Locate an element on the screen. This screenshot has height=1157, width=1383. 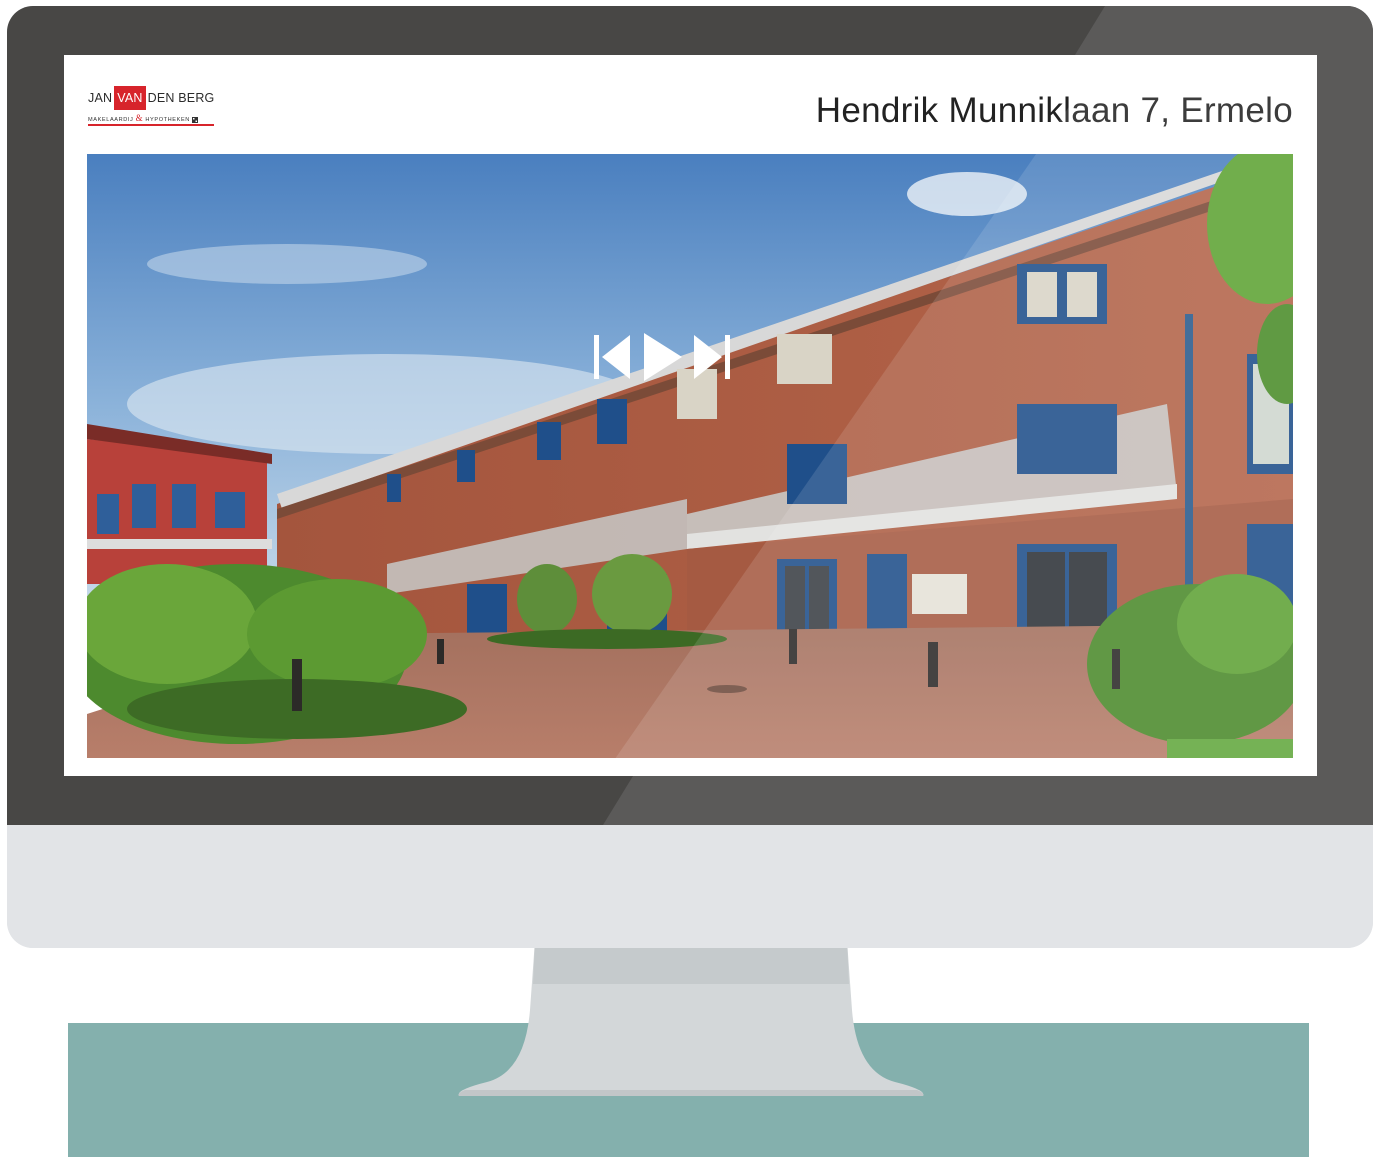
brand-mark-icon is located at coordinates (195, 119).